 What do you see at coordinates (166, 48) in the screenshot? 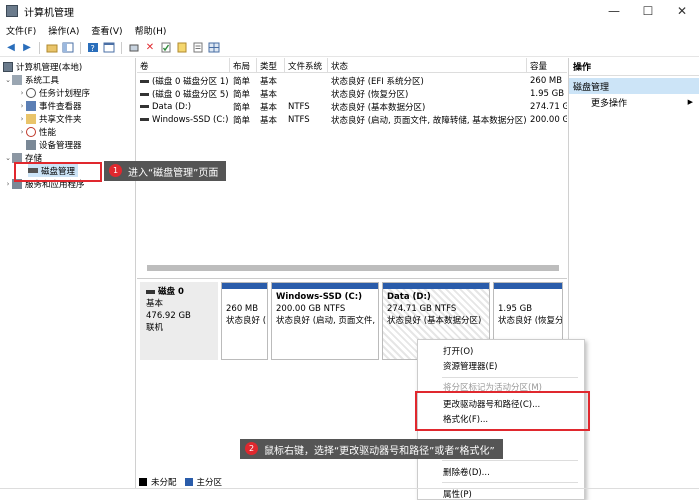
I see `checkmark-icon` at bounding box center [166, 48].